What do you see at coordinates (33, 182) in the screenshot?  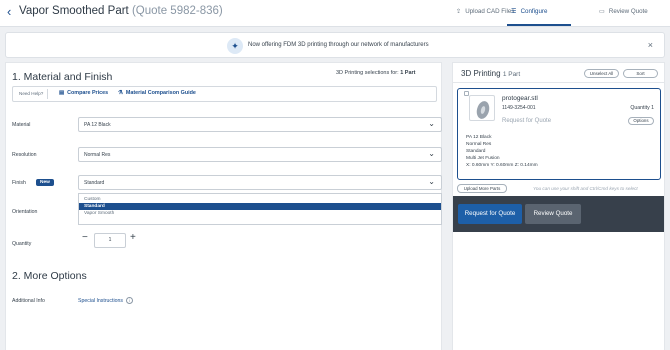 I see `finish-label: Finish New` at bounding box center [33, 182].